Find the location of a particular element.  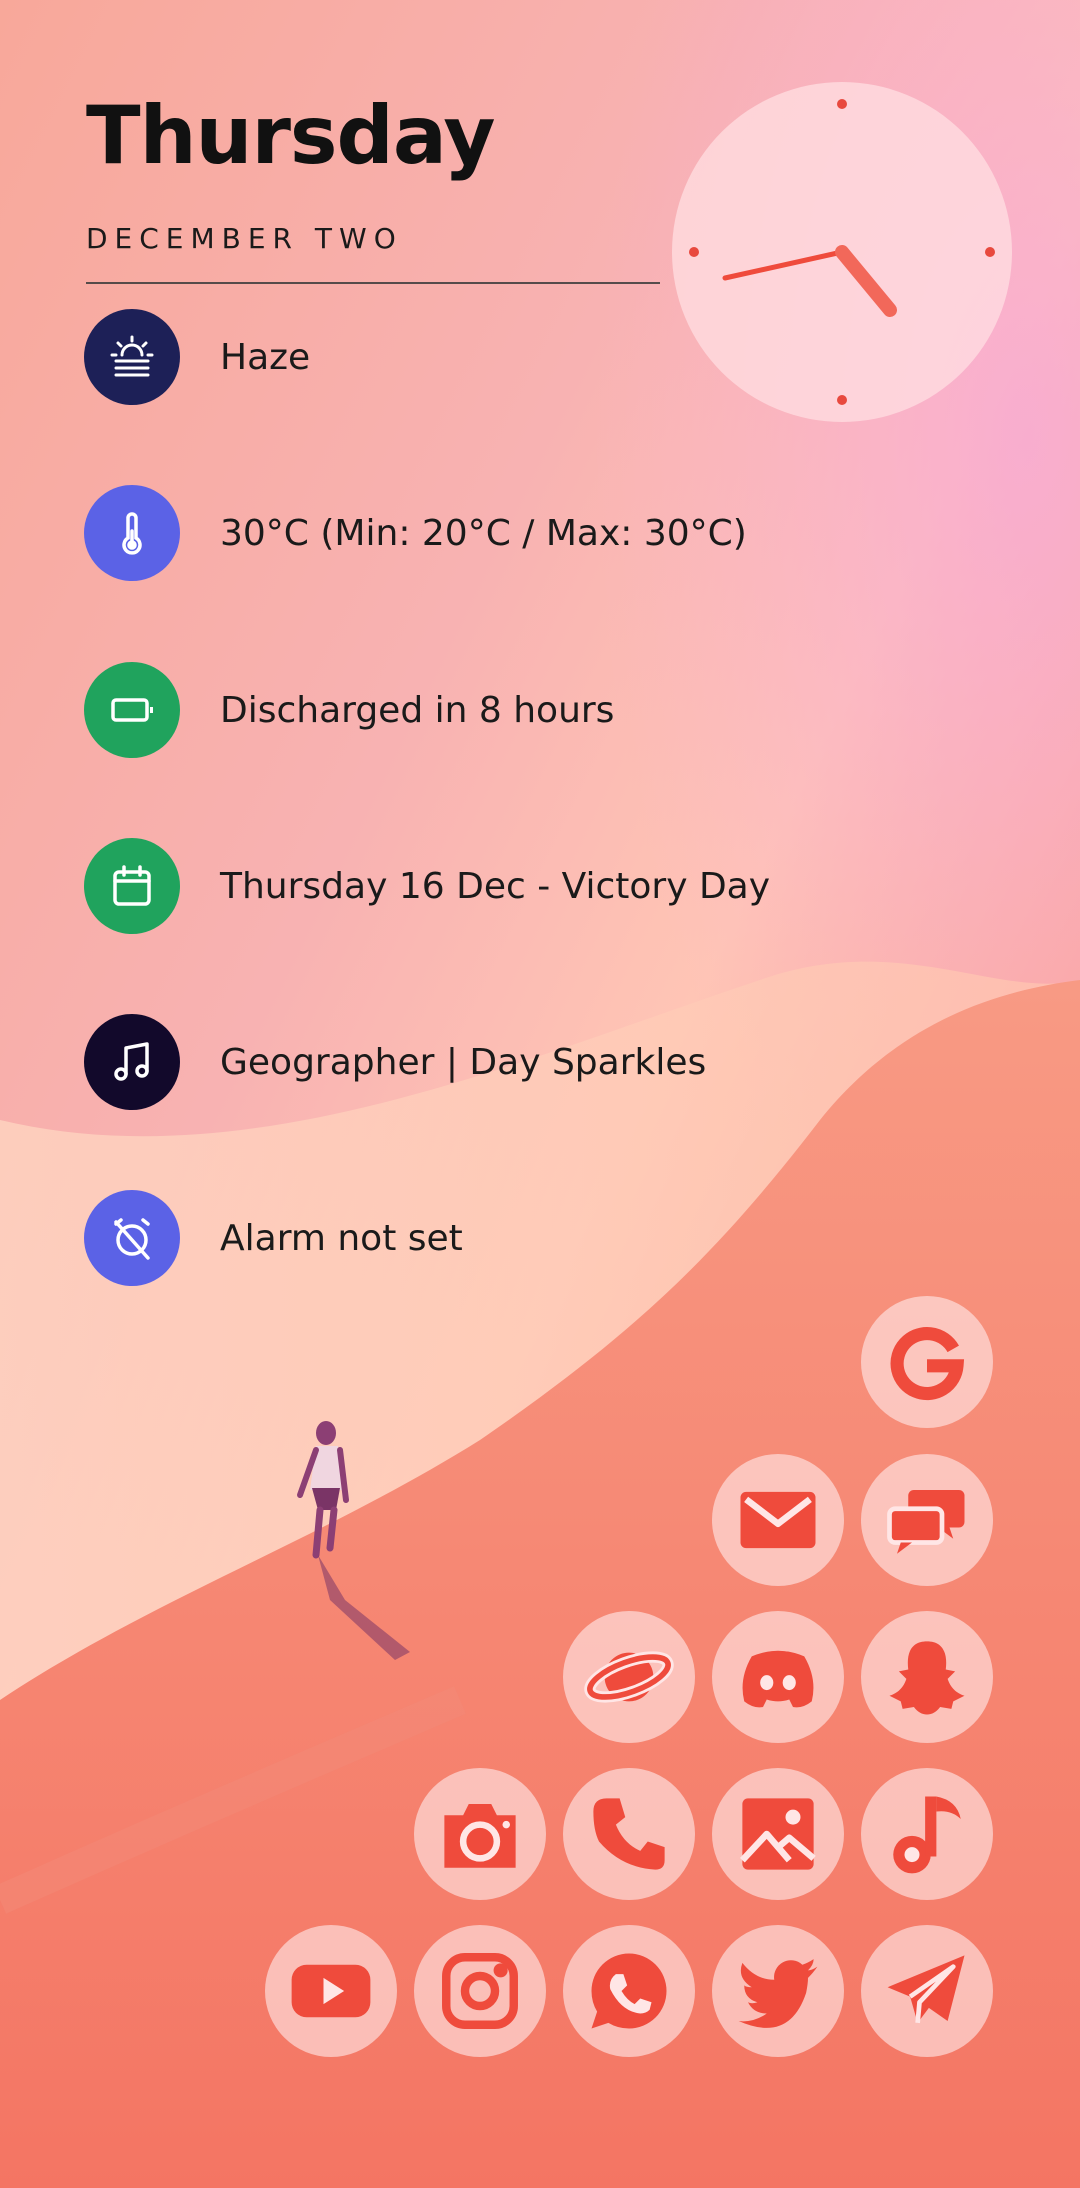

weather-condition-widget: Haze is located at coordinates (197, 357).